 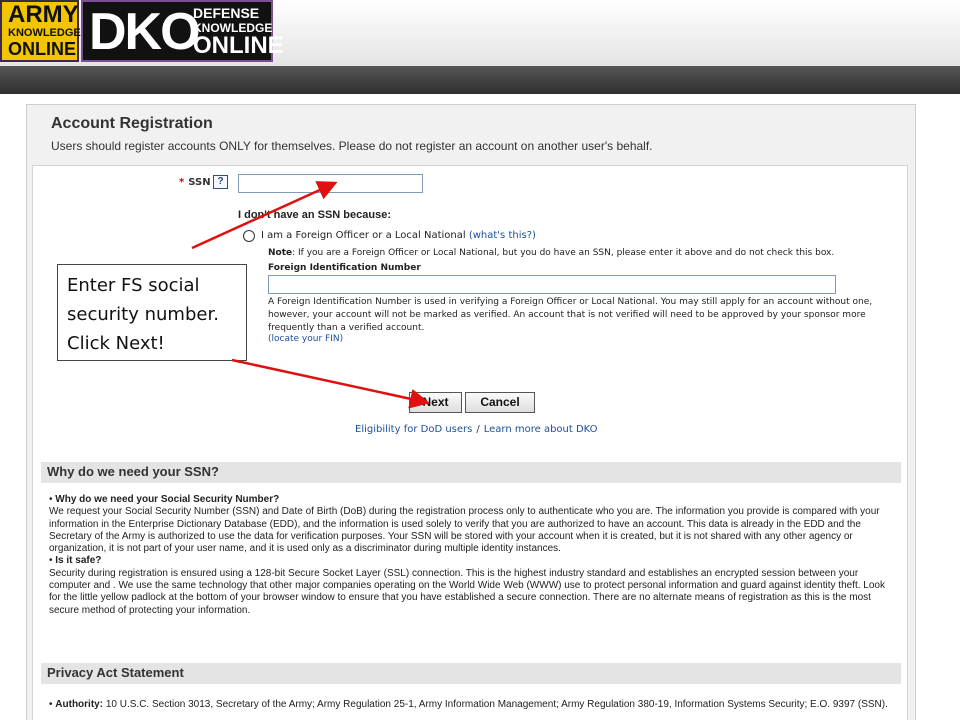 I want to click on authority-label: Authority:, so click(x=79, y=704).